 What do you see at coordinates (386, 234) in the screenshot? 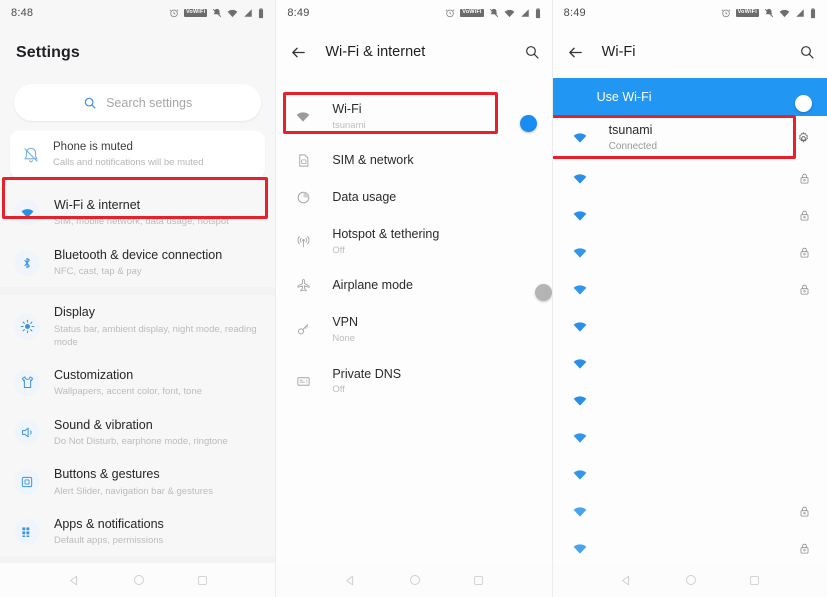
I see `row-title: Hotspot & tethering` at bounding box center [386, 234].